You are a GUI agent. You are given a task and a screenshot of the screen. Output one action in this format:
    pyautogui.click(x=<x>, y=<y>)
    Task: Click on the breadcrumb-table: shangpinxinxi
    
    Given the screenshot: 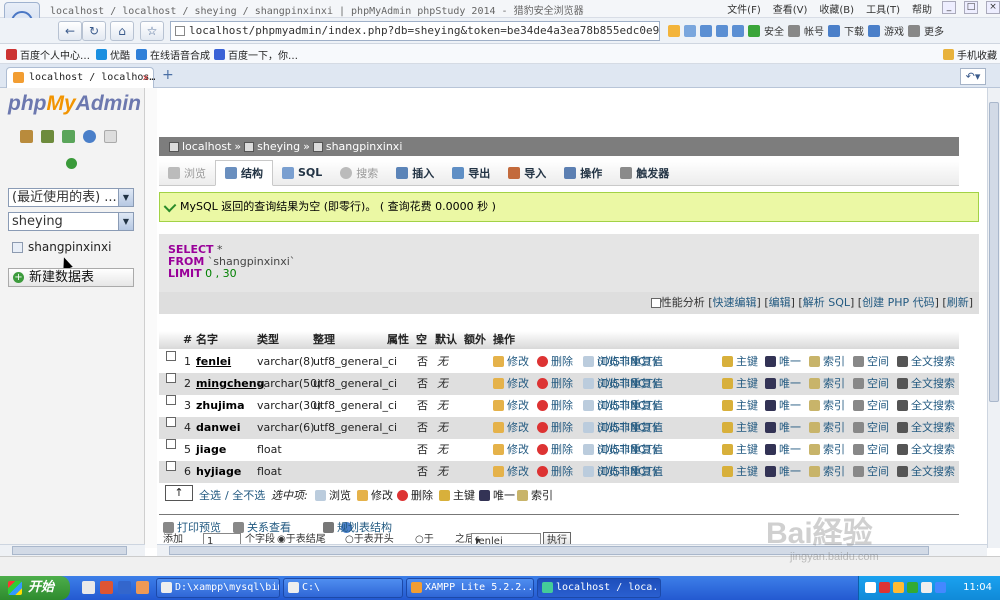 What is the action you would take?
    pyautogui.click(x=364, y=146)
    